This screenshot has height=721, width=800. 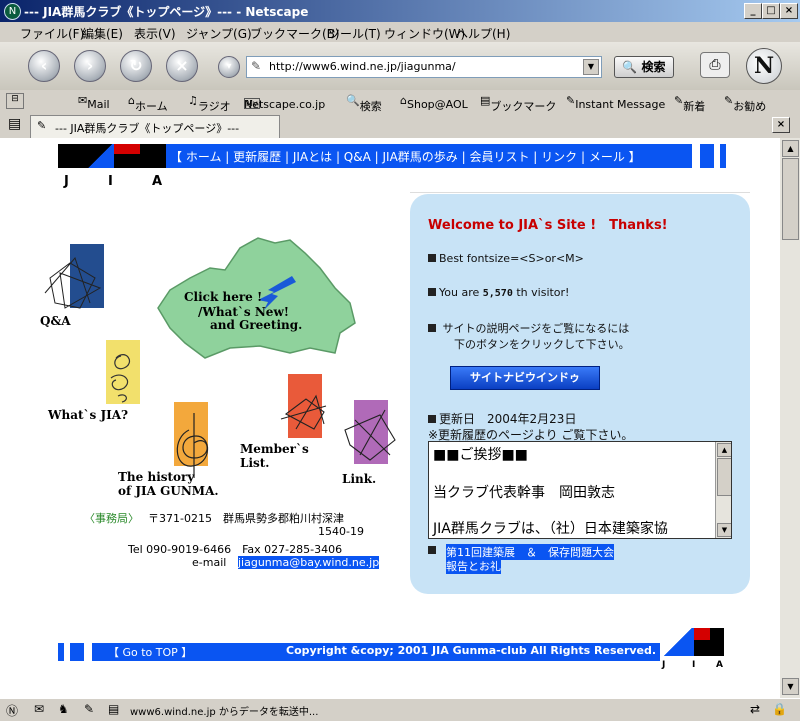 What do you see at coordinates (524, 493) in the screenshot?
I see `textarea-line: 当クラブ代表幹事 岡田敦志` at bounding box center [524, 493].